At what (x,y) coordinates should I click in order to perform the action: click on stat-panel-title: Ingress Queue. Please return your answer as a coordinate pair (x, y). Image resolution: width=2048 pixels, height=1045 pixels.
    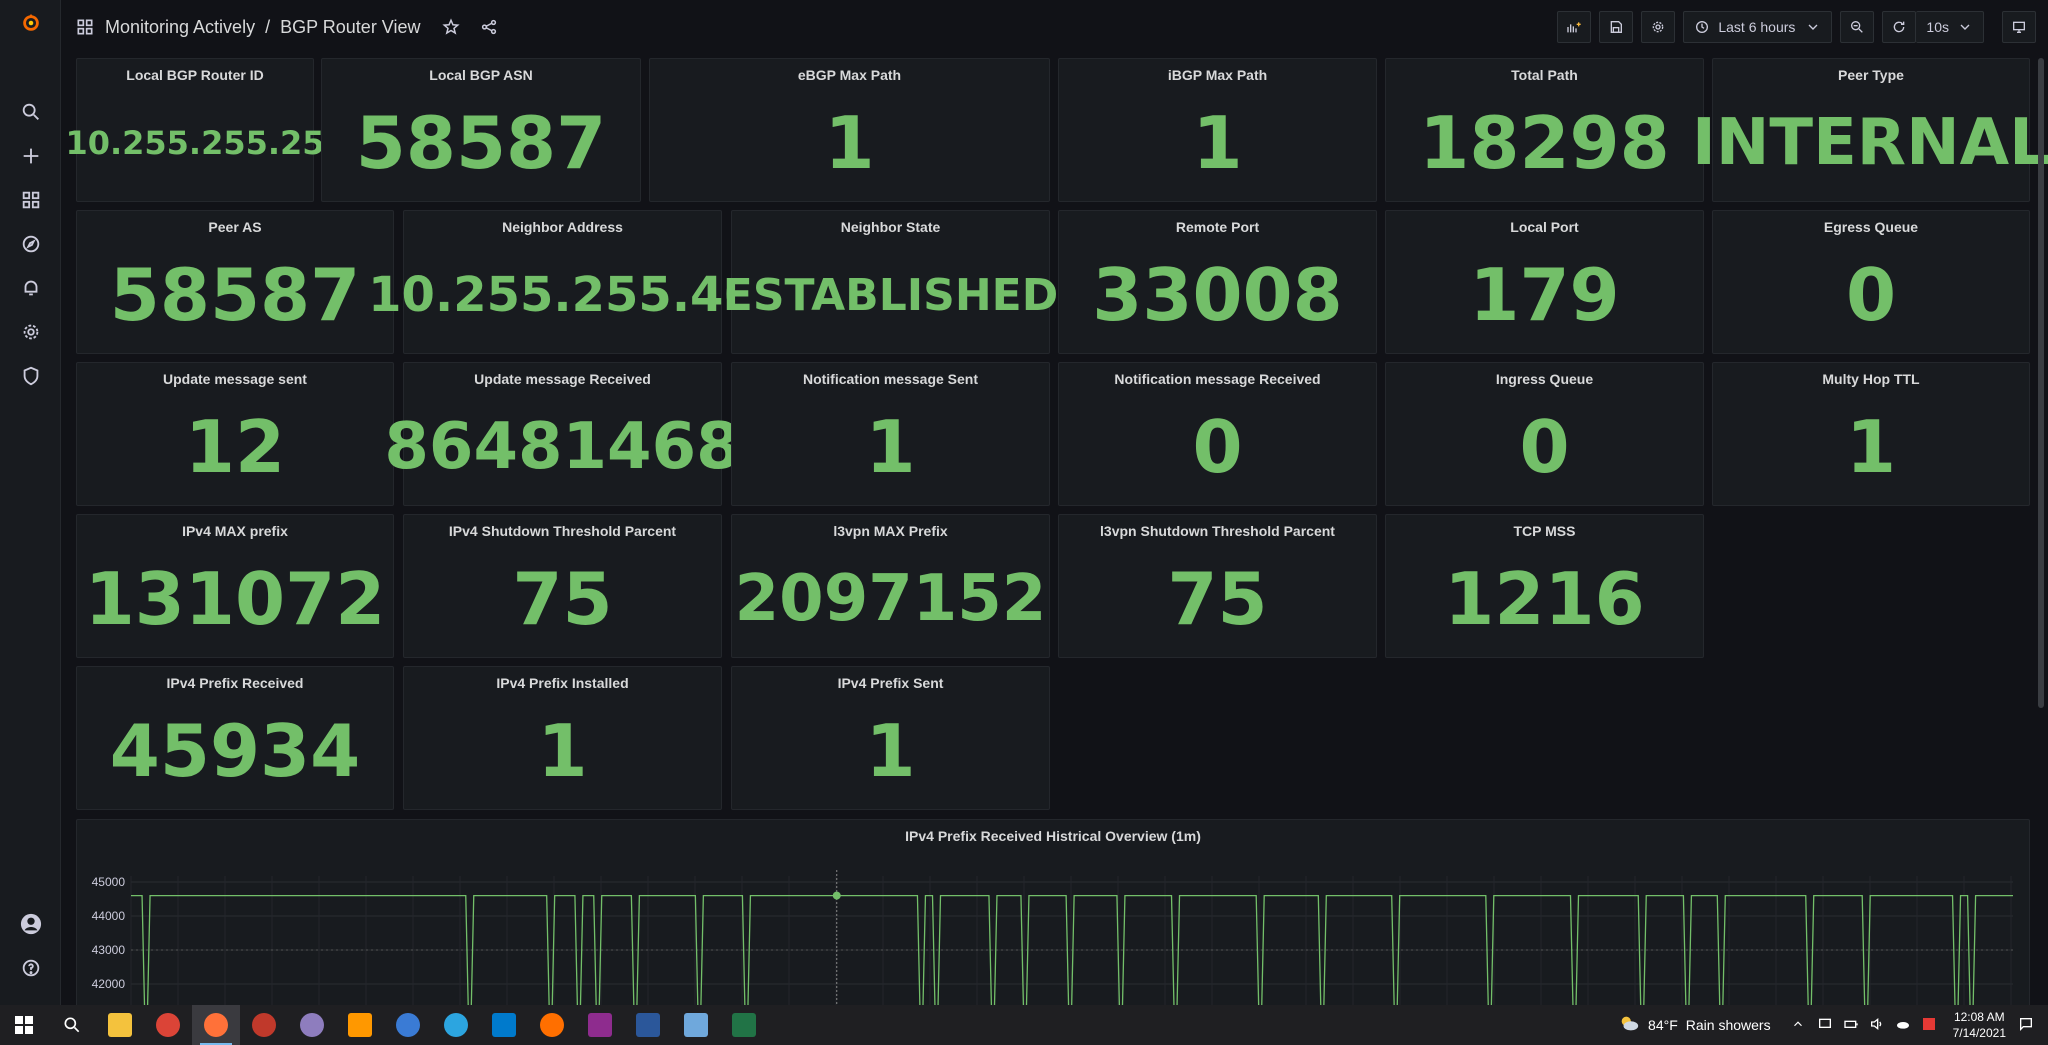
    Looking at the image, I should click on (1544, 379).